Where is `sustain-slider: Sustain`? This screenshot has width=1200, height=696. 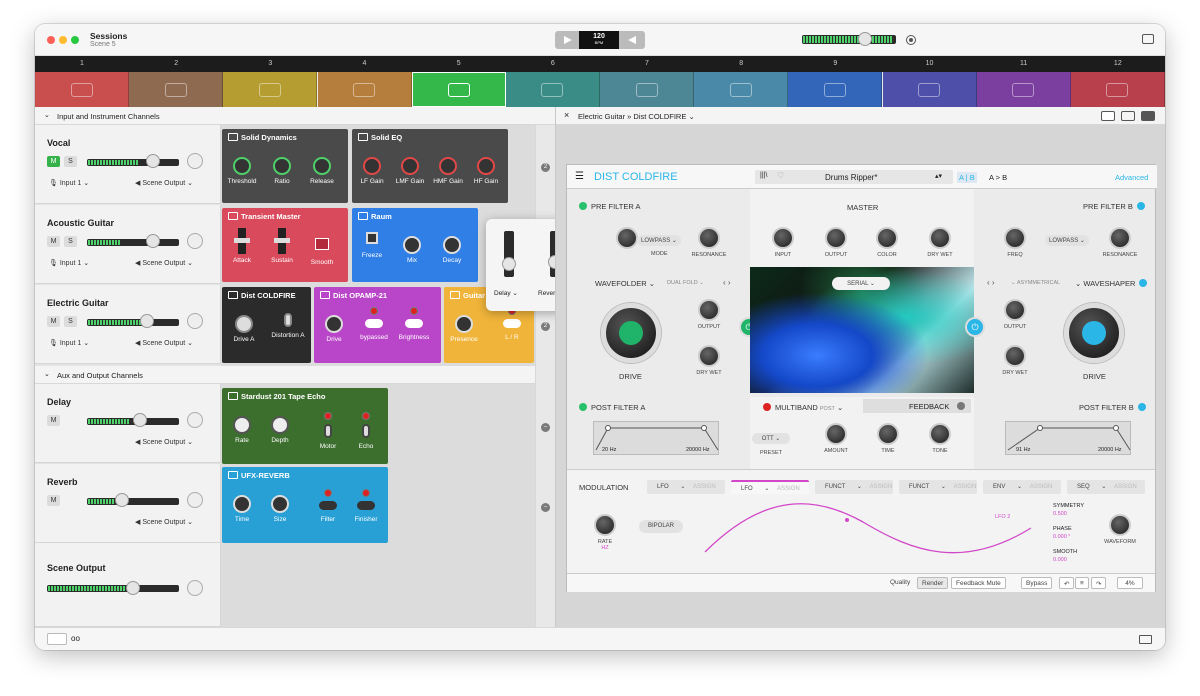 sustain-slider: Sustain is located at coordinates (282, 246).